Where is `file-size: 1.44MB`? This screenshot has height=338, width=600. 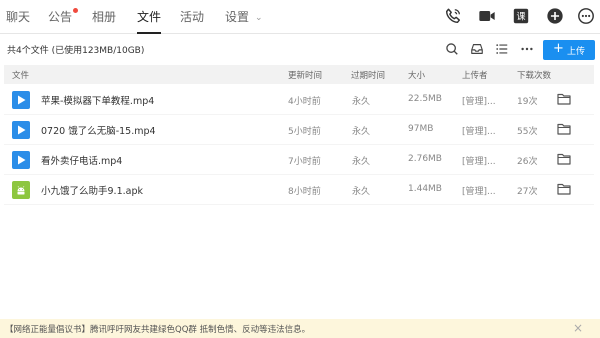
file-size: 1.44MB is located at coordinates (425, 189).